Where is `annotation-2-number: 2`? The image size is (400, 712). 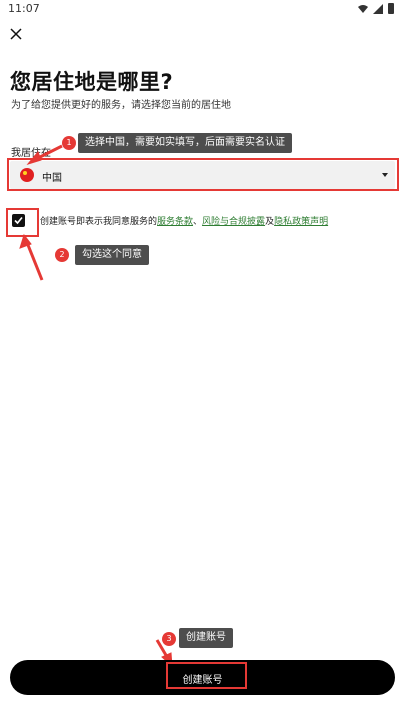
annotation-2-number: 2 is located at coordinates (62, 255).